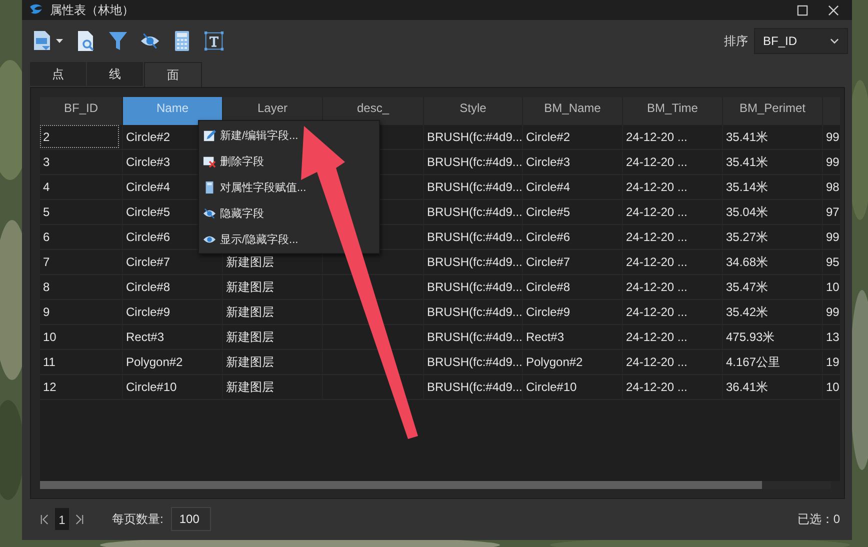 The width and height of the screenshot is (868, 547). Describe the element at coordinates (747, 312) in the screenshot. I see `table-cell: 35.42米` at that location.